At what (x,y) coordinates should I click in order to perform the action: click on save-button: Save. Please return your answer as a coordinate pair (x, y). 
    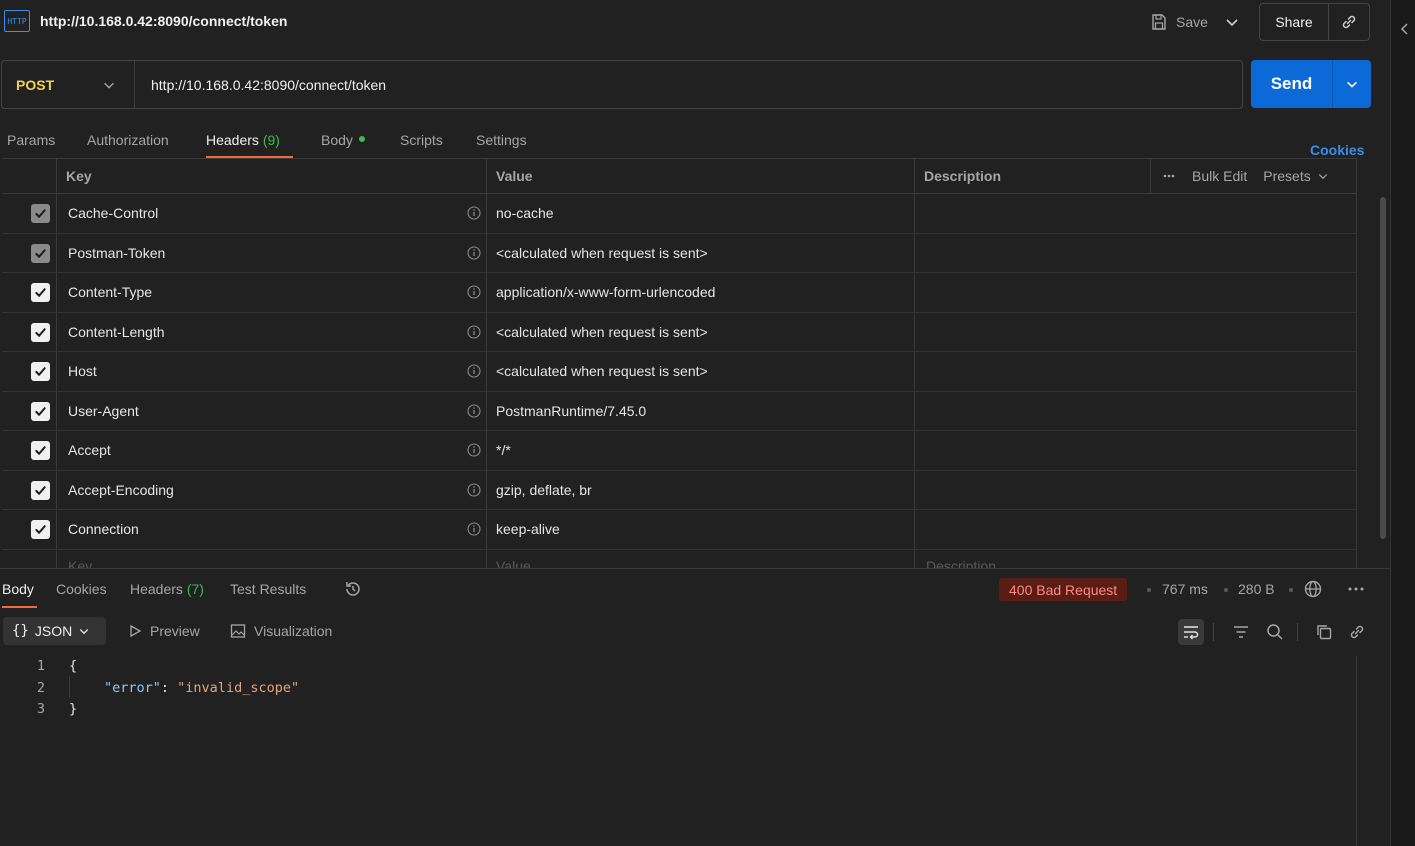
    Looking at the image, I should click on (1179, 22).